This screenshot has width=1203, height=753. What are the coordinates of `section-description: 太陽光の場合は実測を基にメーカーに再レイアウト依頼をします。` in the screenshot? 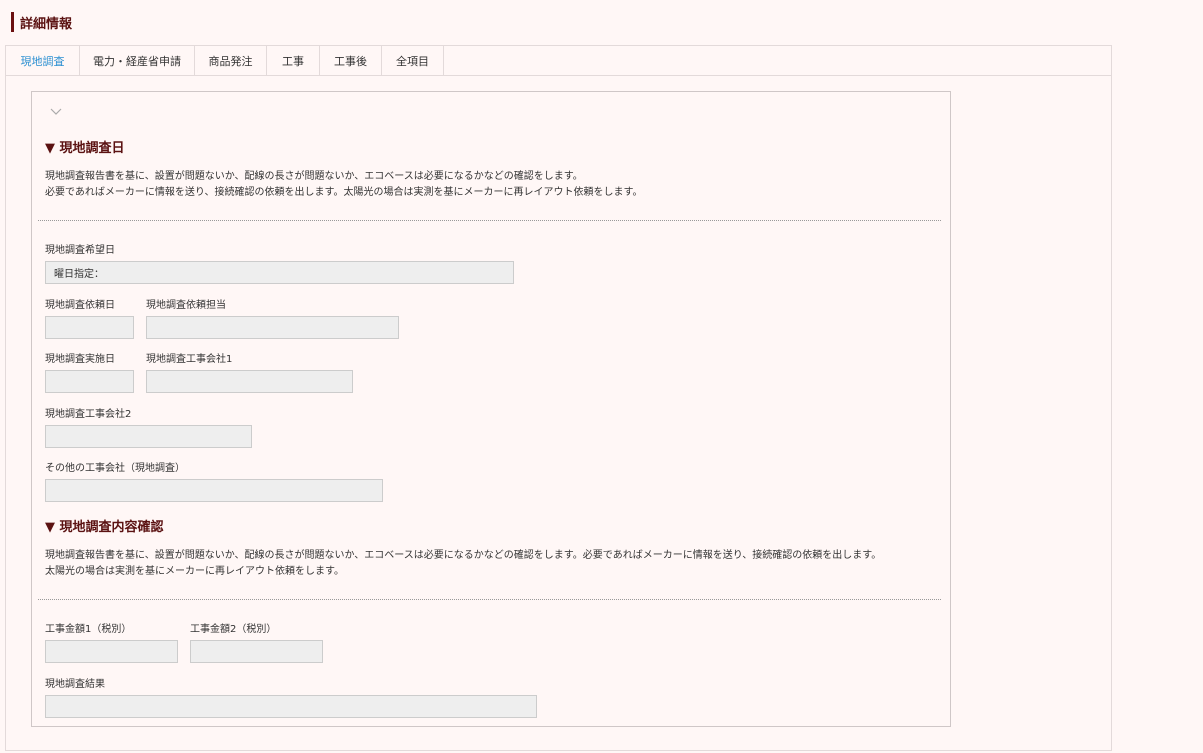 It's located at (194, 571).